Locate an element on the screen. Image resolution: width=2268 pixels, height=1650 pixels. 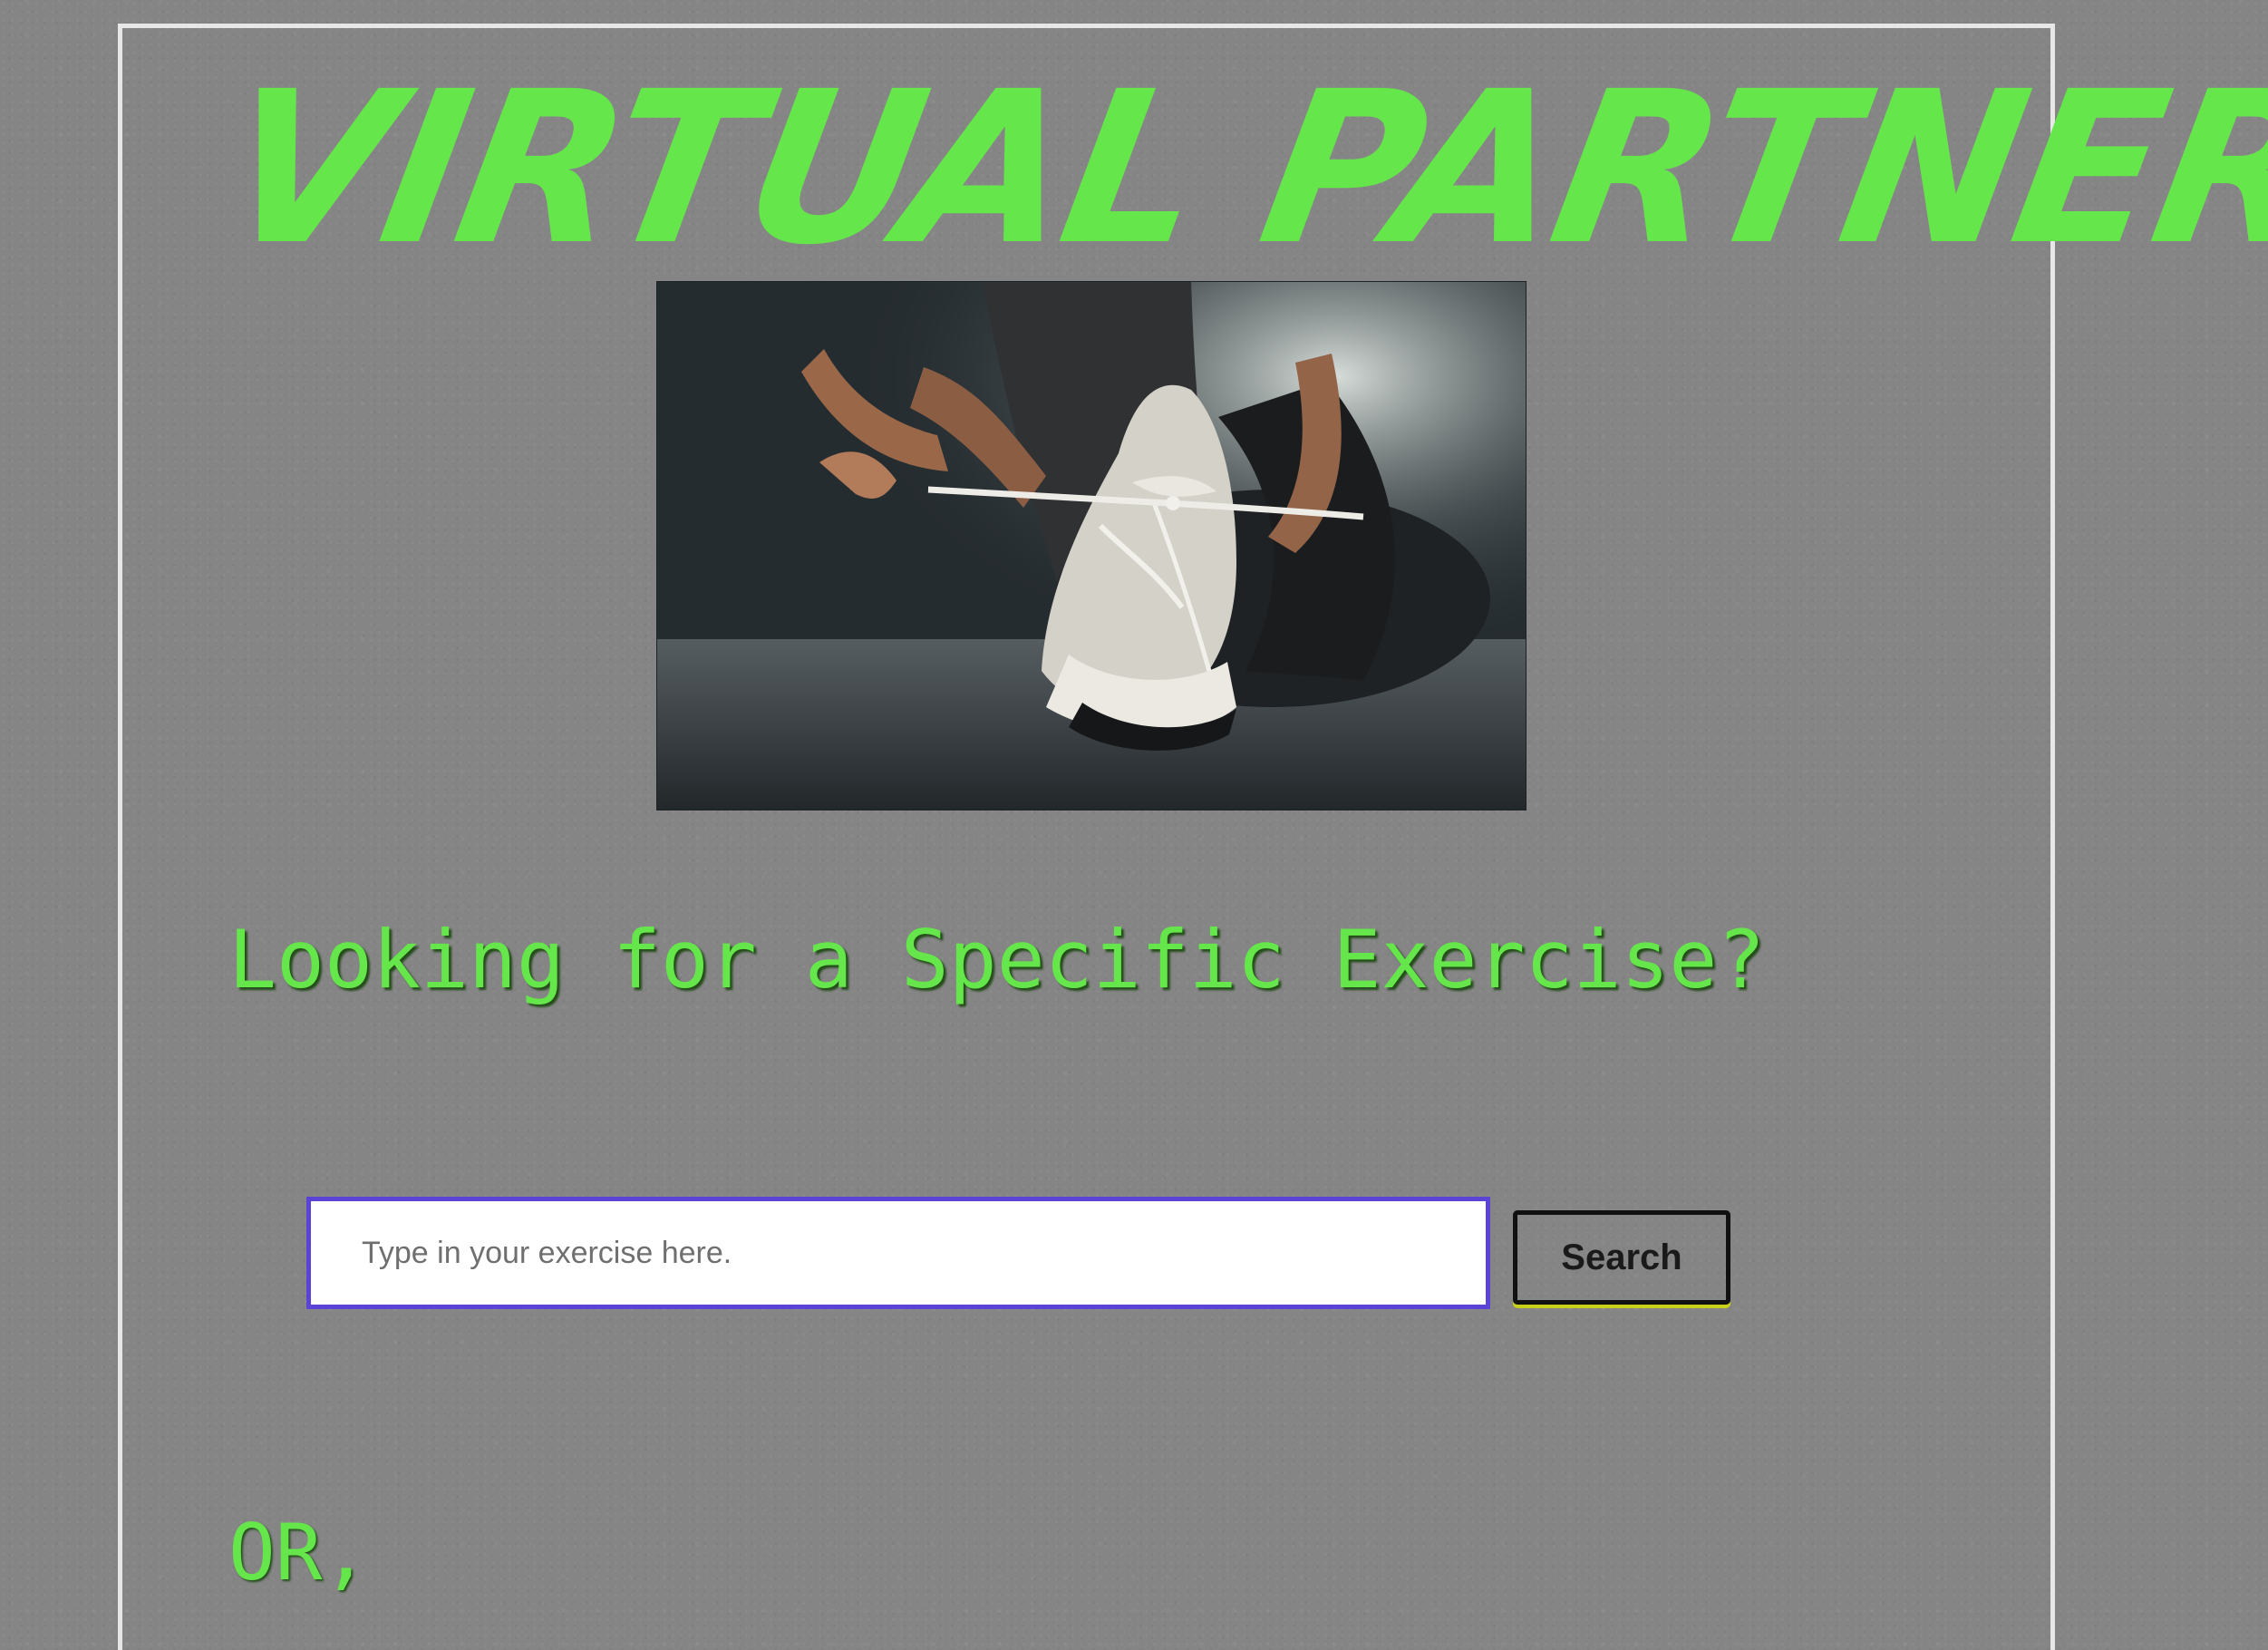
search-input is located at coordinates (898, 1253).